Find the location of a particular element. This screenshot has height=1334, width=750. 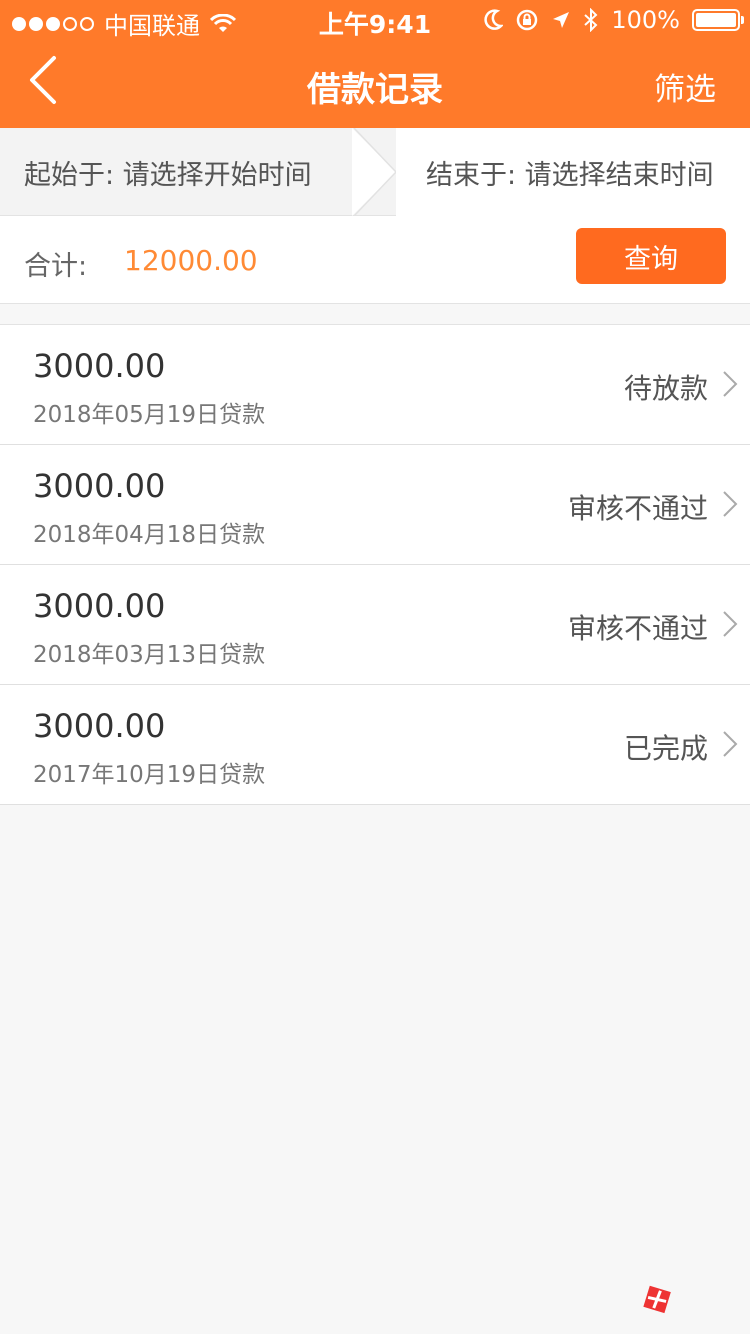

record-date: 2018年03月13日贷款 is located at coordinates (149, 655).